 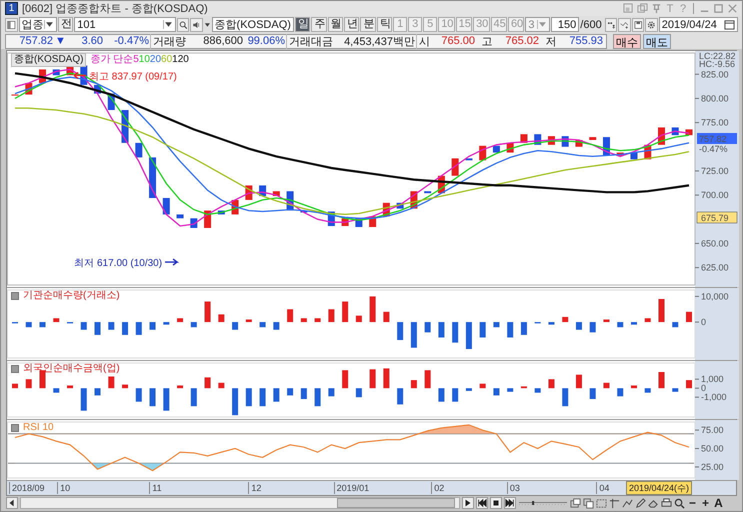 I want to click on panel-title: 외국인순매수금액(업), so click(x=71, y=368).